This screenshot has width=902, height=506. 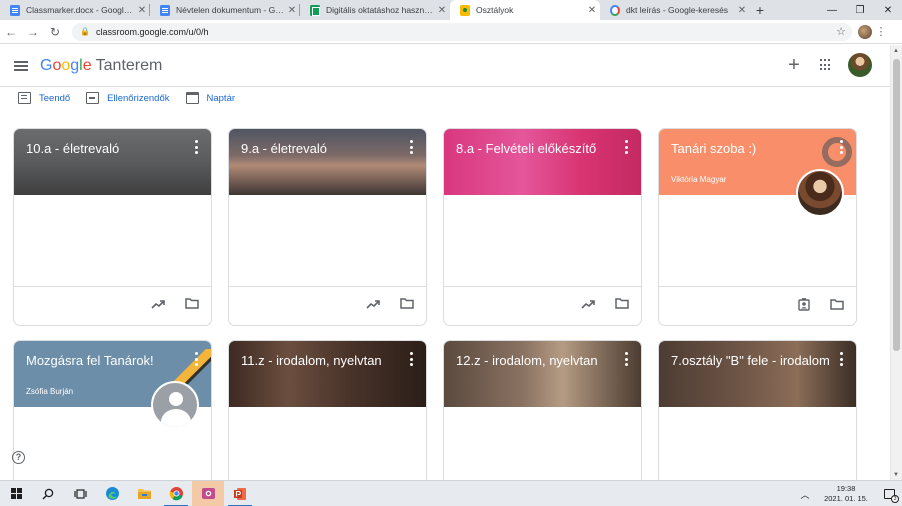 I want to click on class-card-title: Mozgásra fel Tanárok!, so click(x=108, y=360).